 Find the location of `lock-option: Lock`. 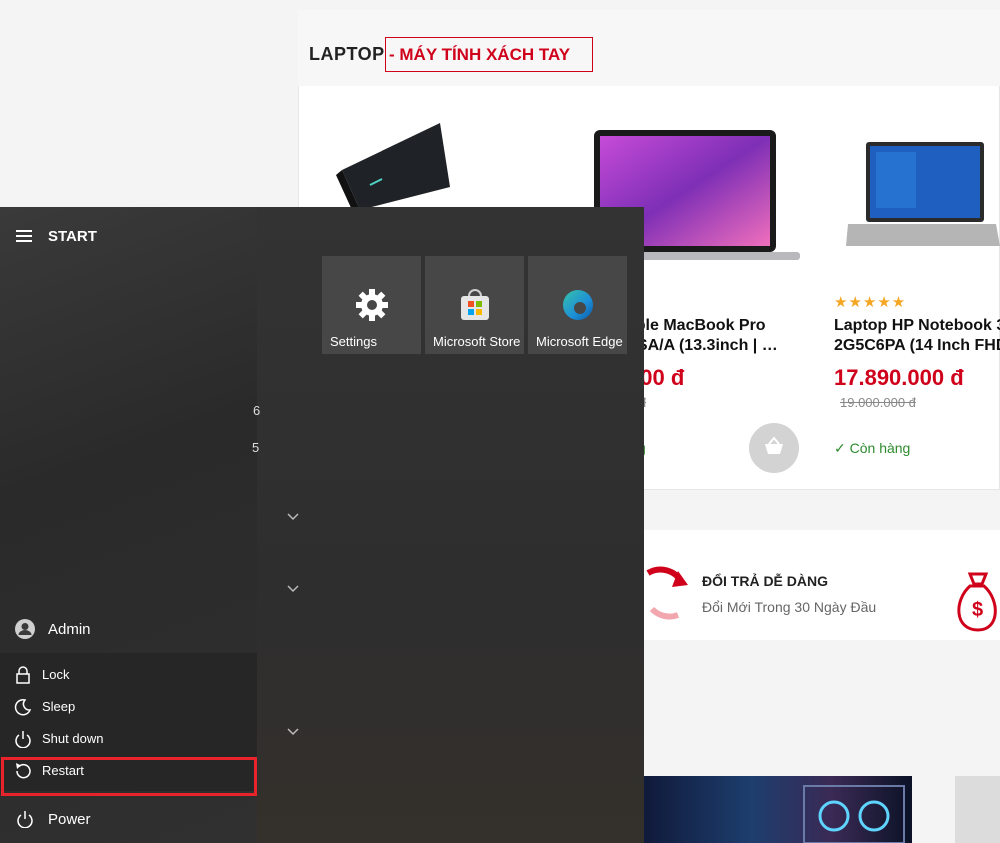

lock-option: Lock is located at coordinates (128, 675).